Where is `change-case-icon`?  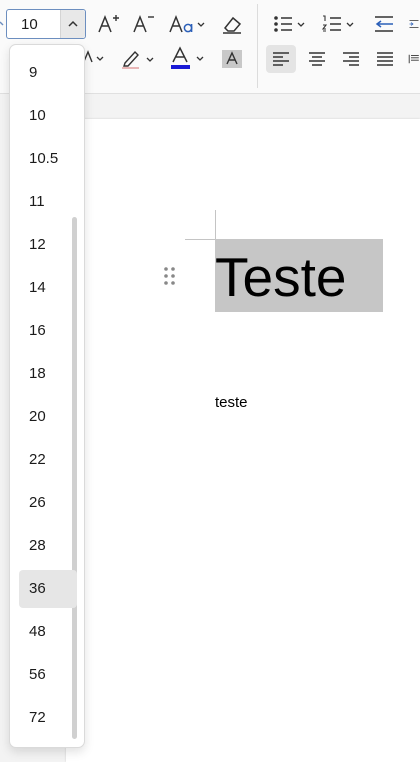 change-case-icon is located at coordinates (188, 24).